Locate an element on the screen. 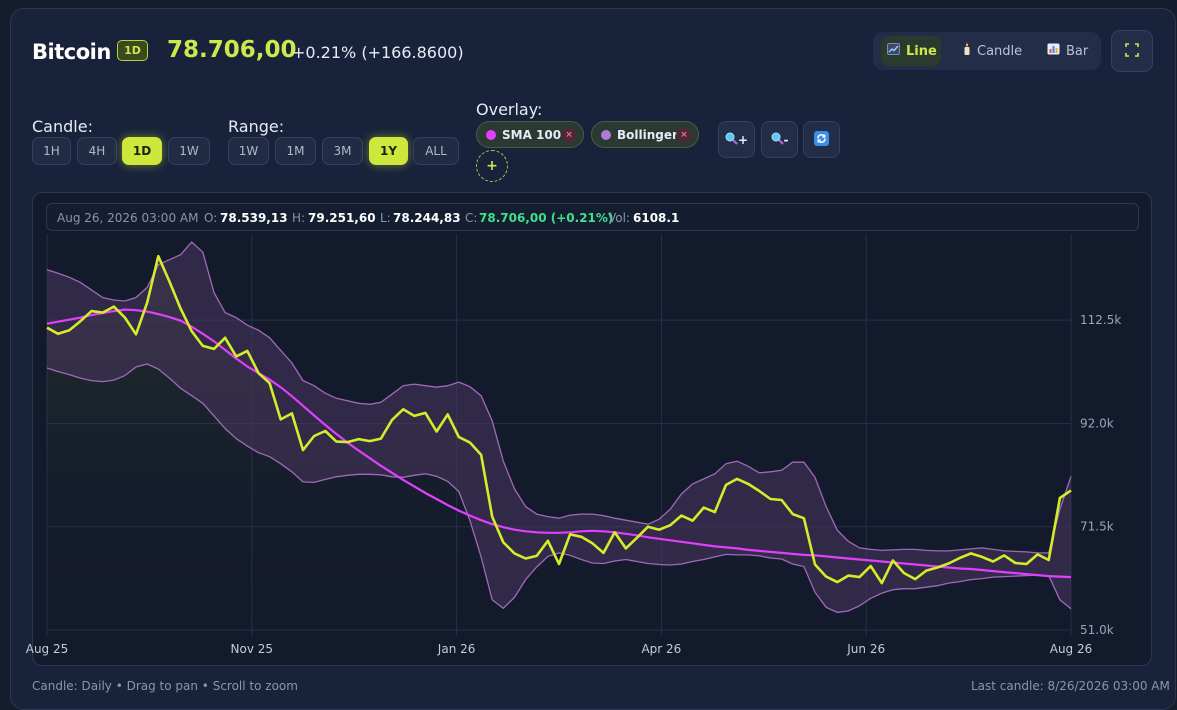 The image size is (1177, 710). y-tick-label: 71.5k is located at coordinates (1097, 527).